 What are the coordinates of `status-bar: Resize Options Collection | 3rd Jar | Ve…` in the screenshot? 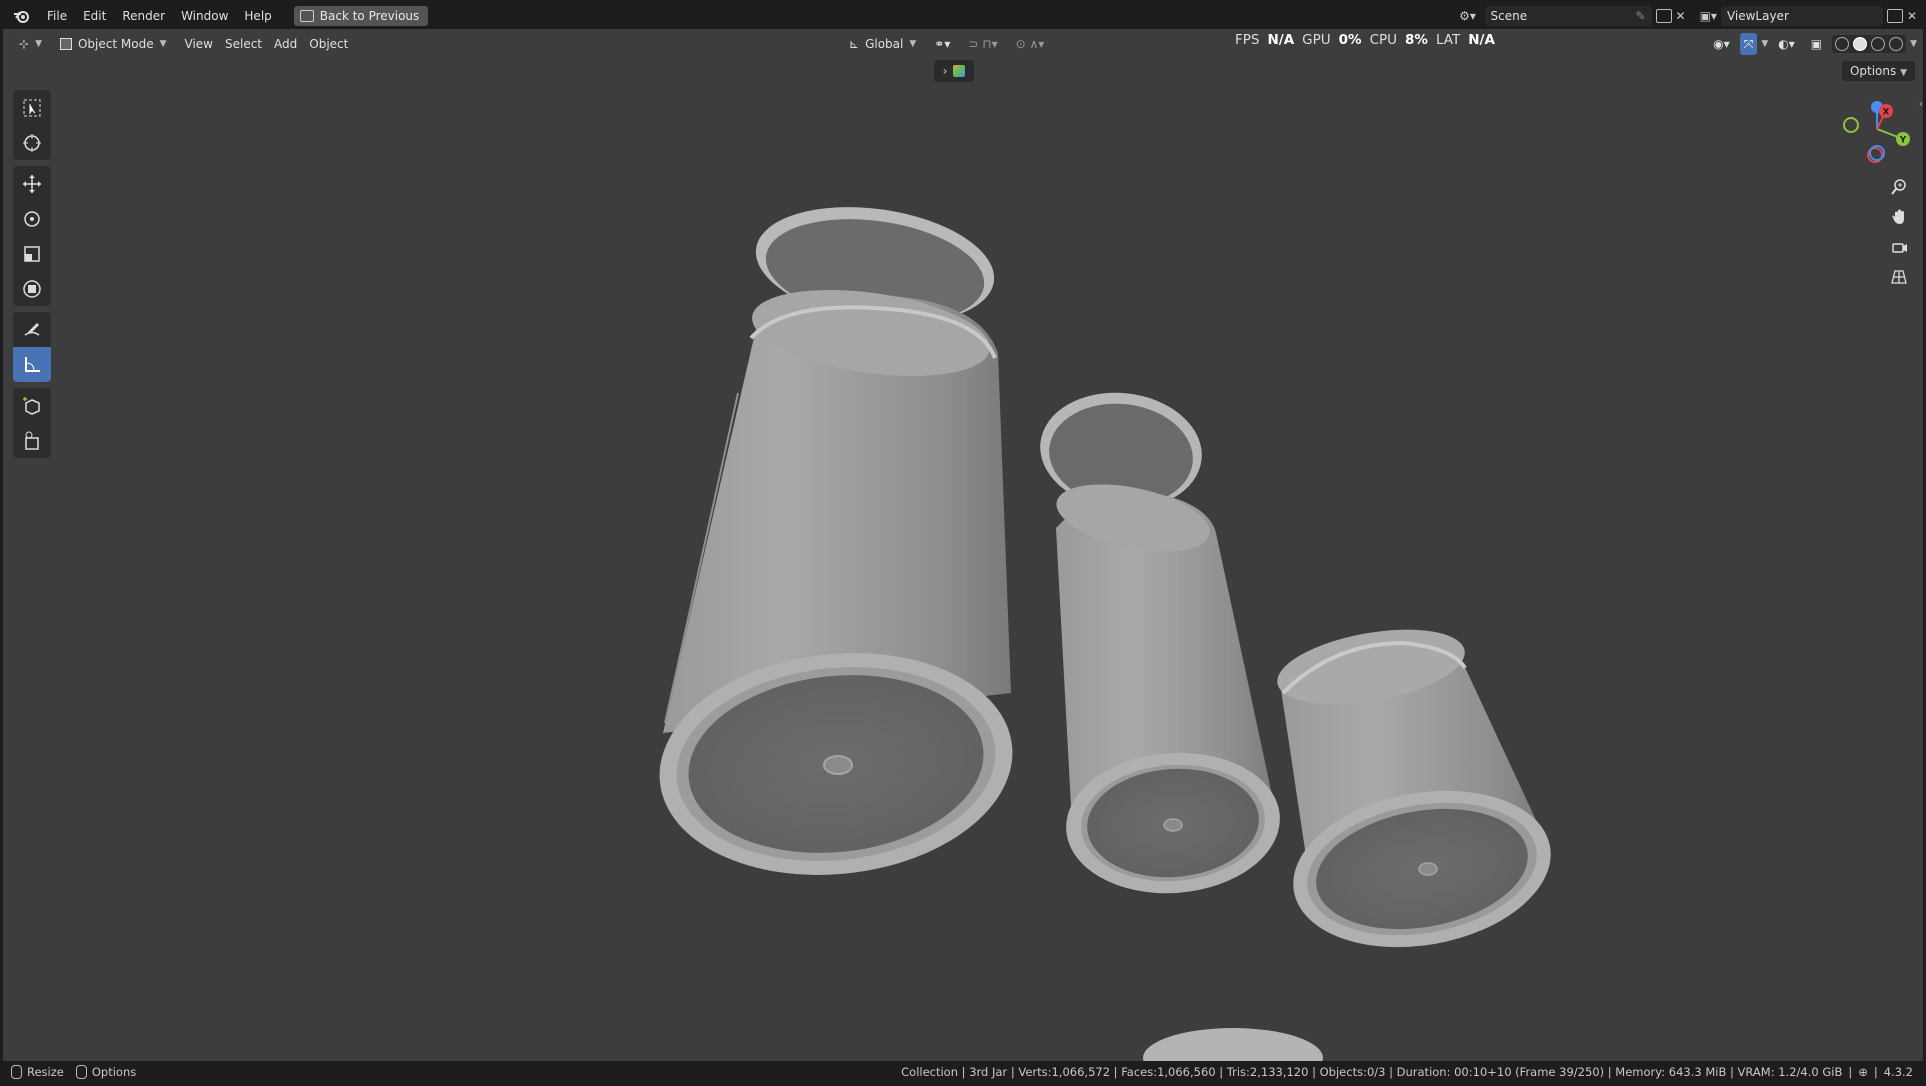 It's located at (963, 1072).